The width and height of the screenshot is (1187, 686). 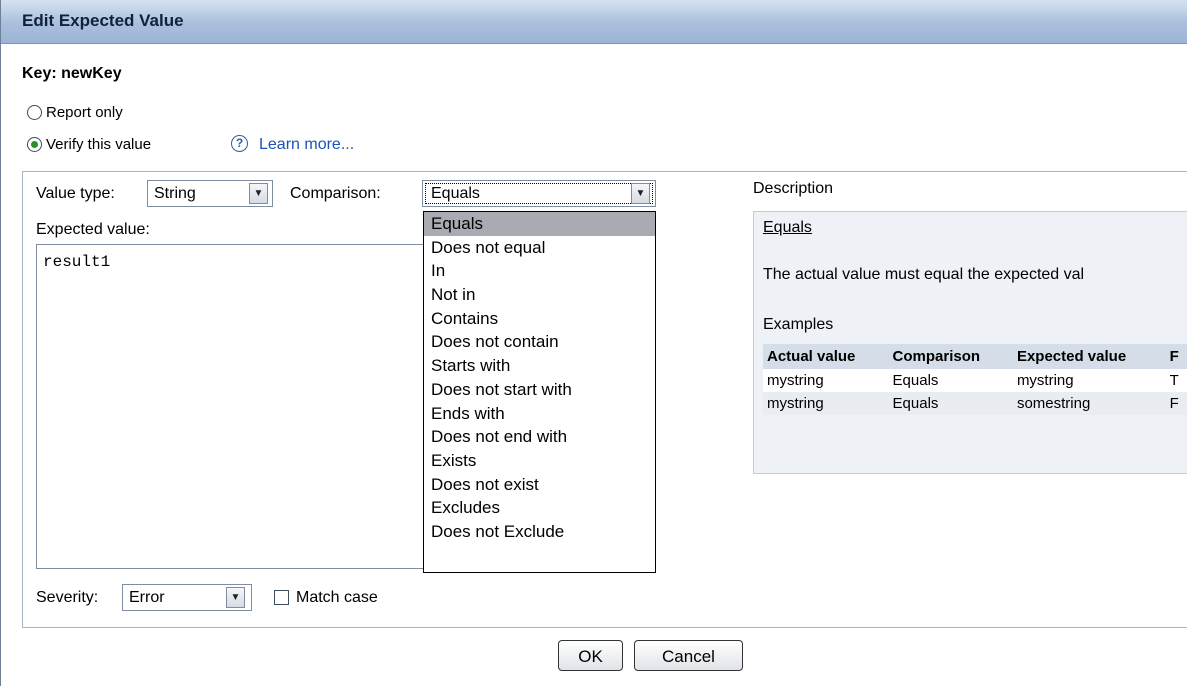 I want to click on cancel-button: Cancel, so click(x=688, y=655).